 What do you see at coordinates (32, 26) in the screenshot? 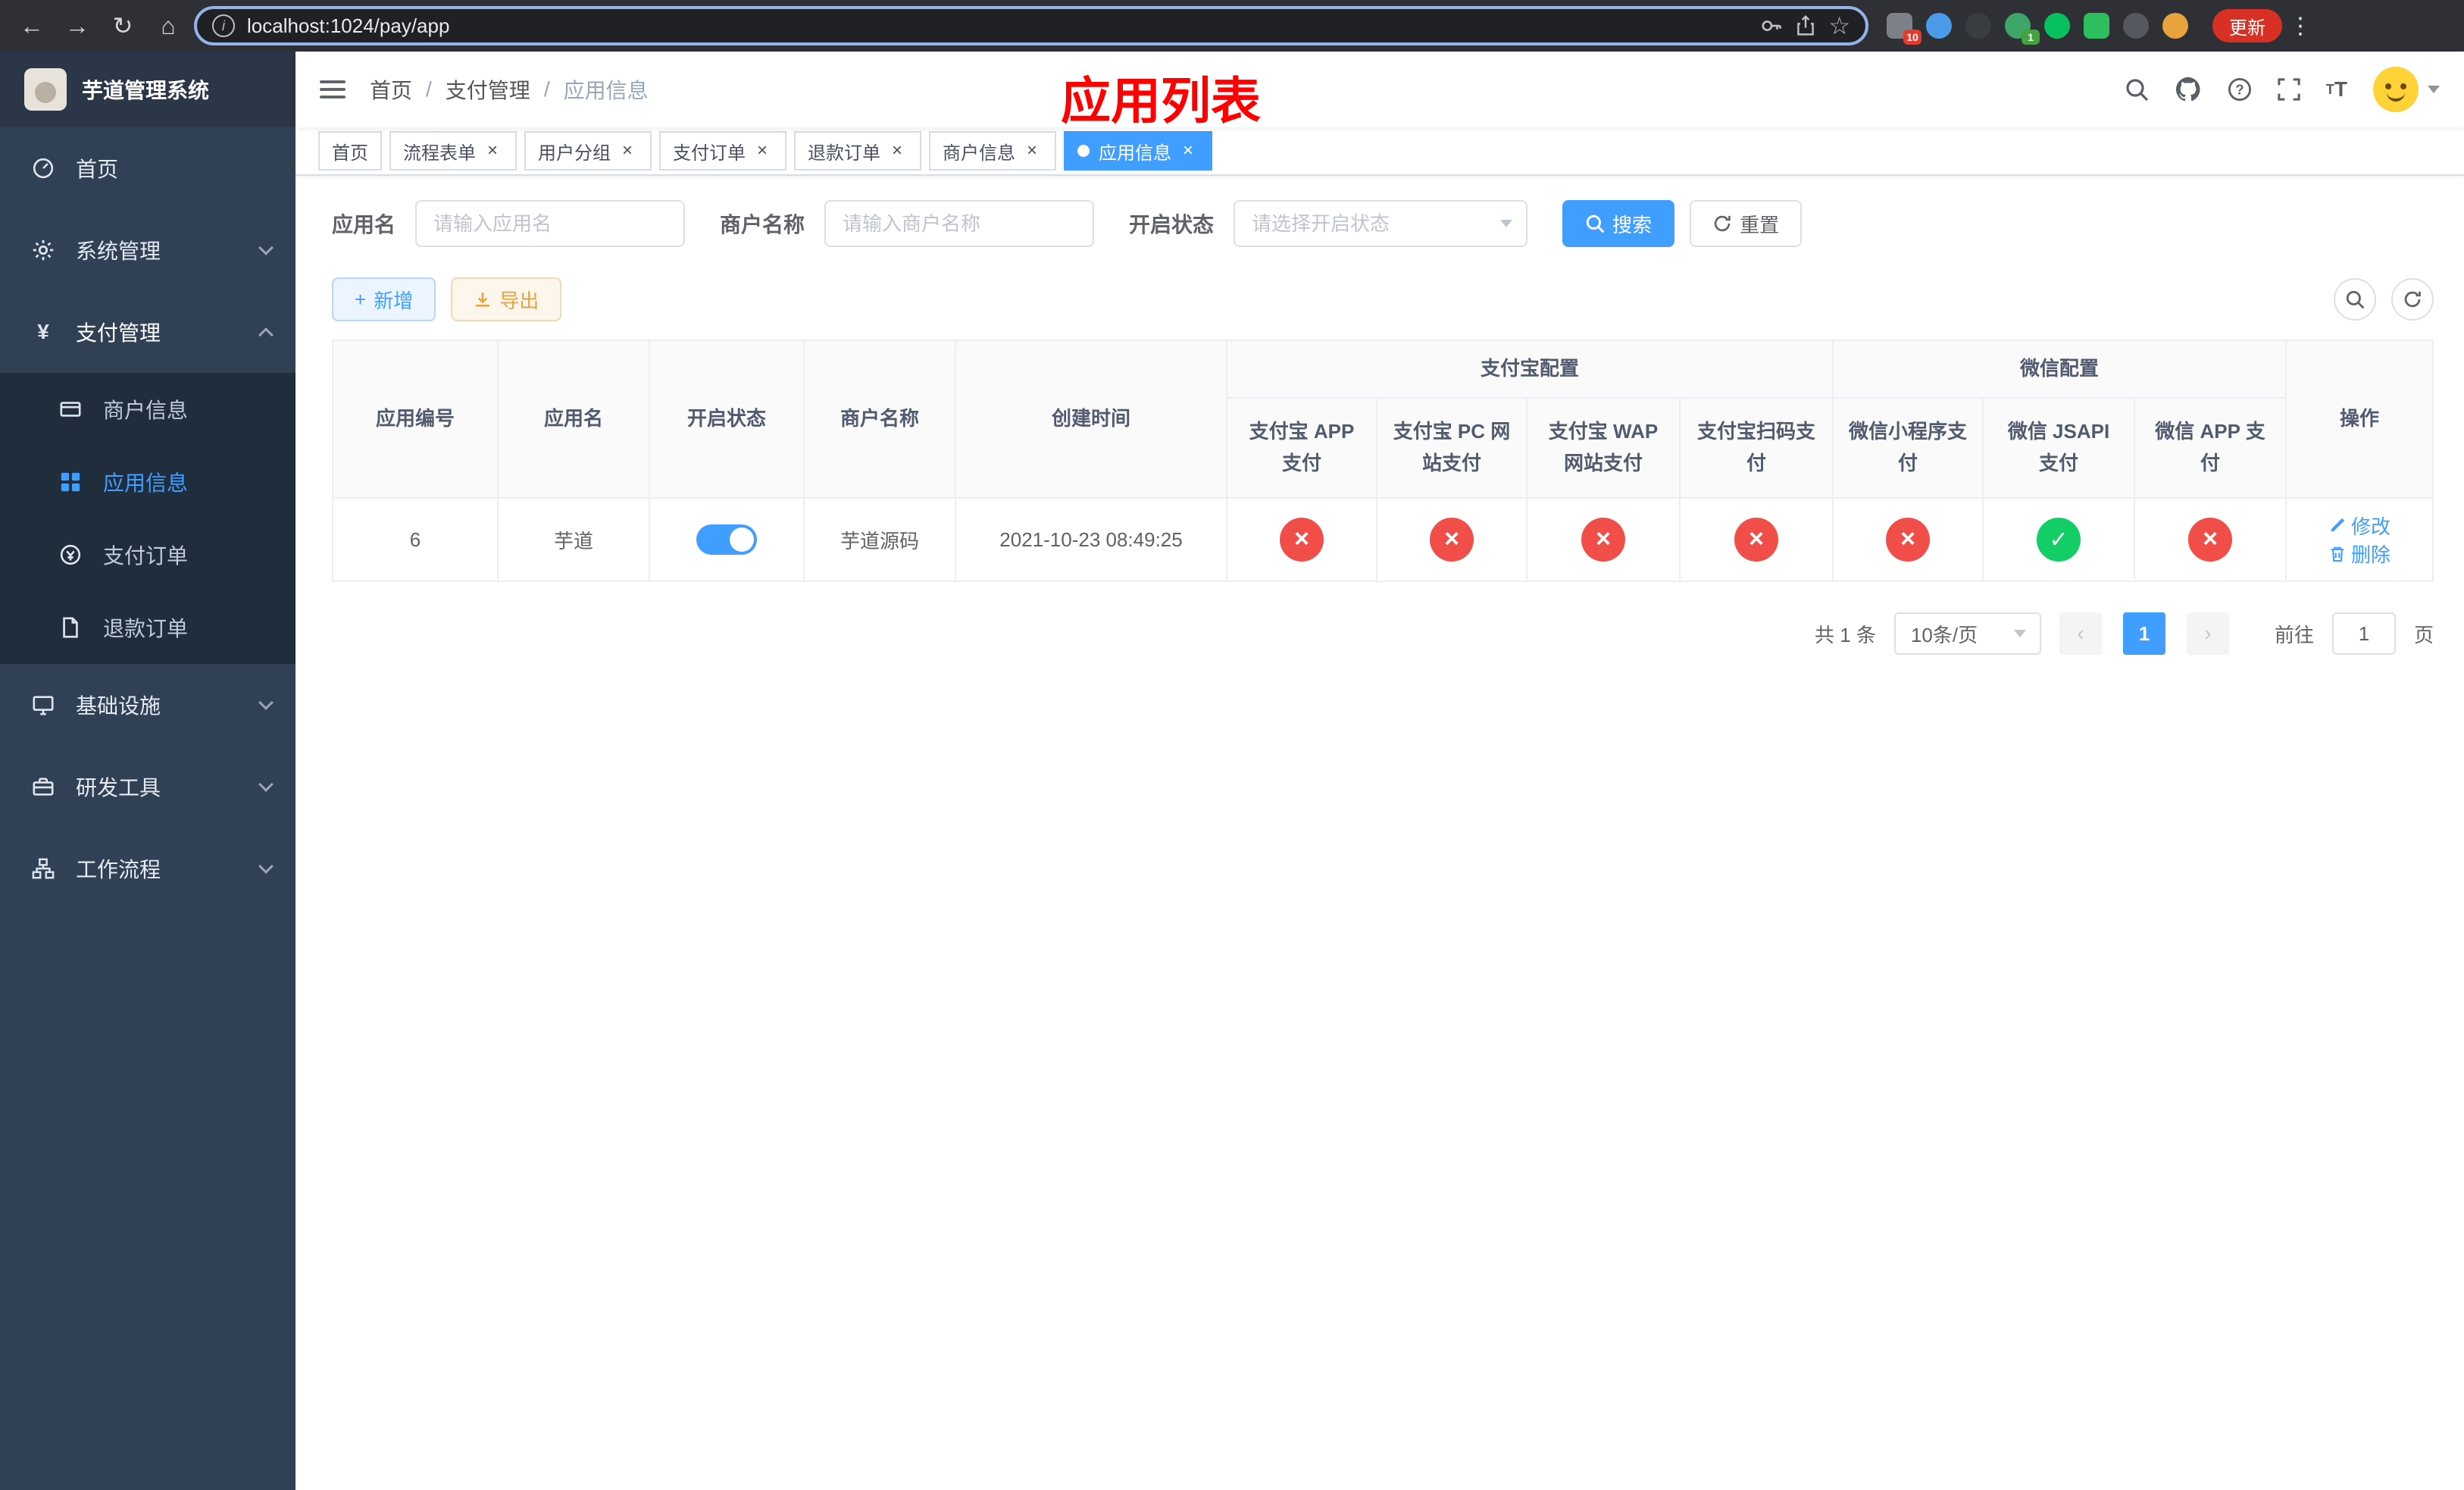
I see `browser-back-icon: ←` at bounding box center [32, 26].